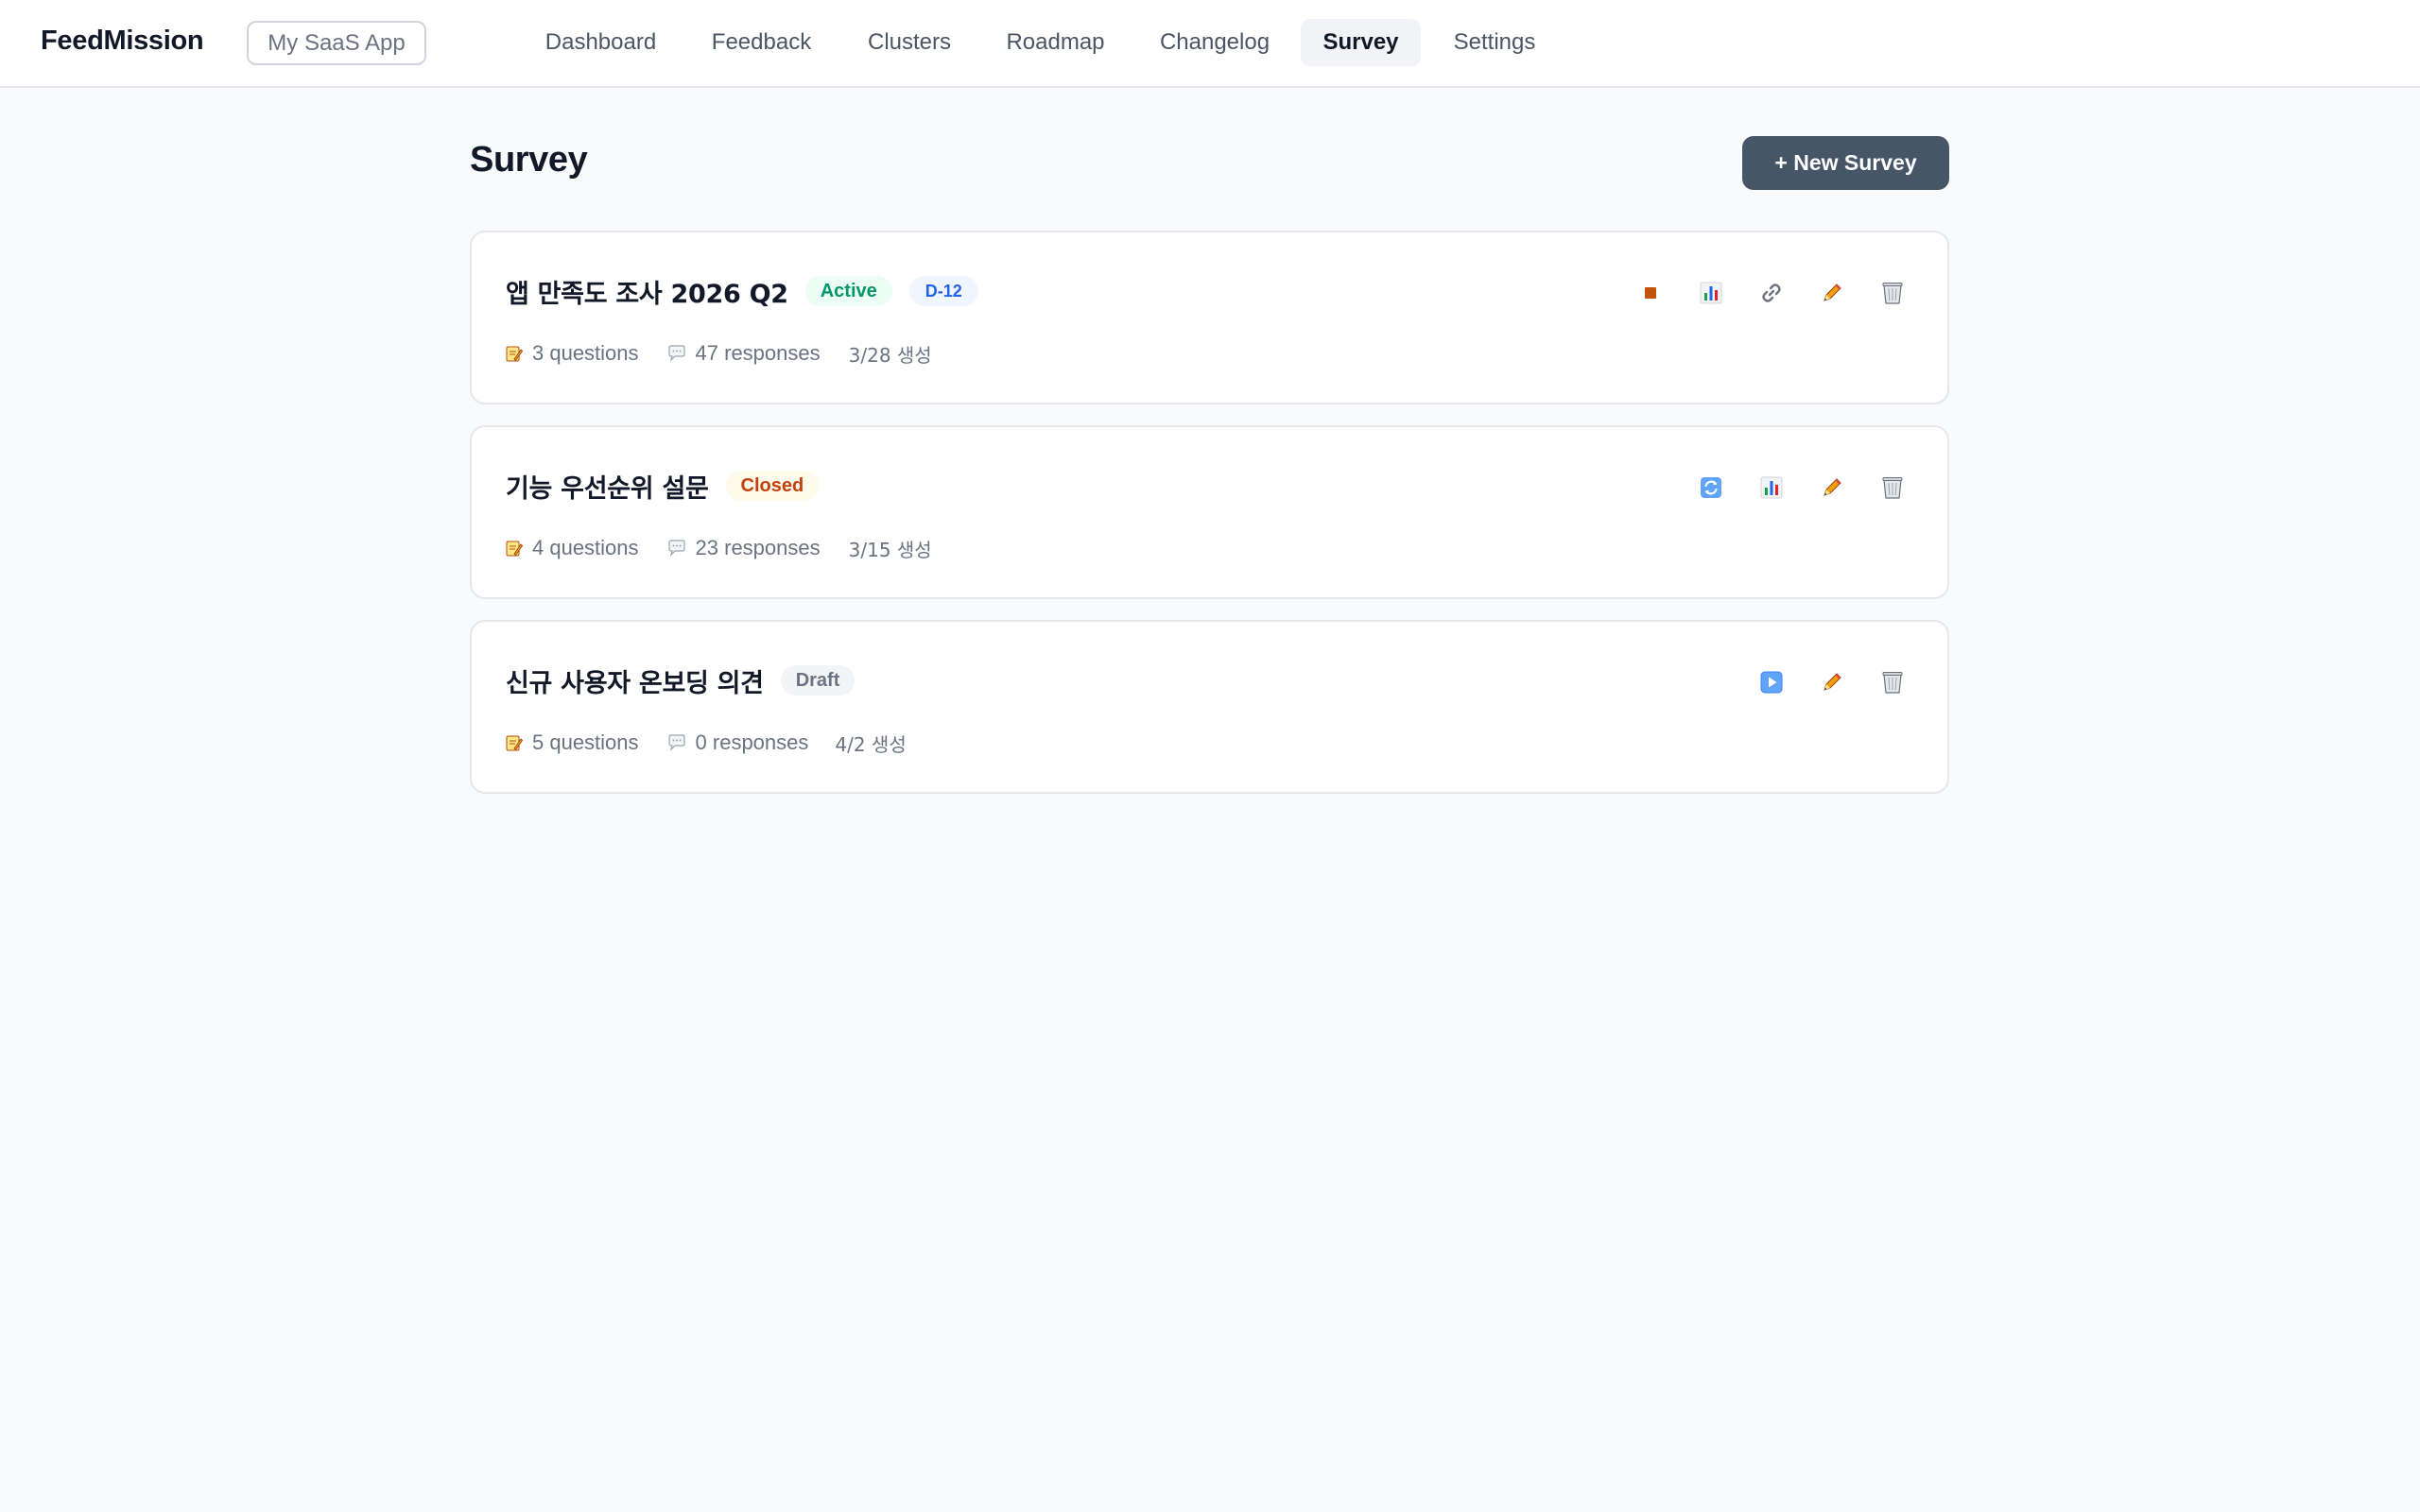  I want to click on status-badge: Closed, so click(772, 486).